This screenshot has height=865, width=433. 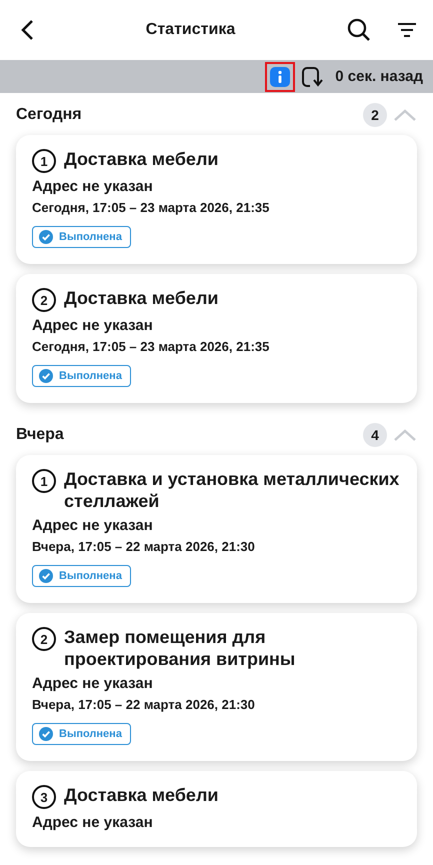 I want to click on count-badge: 2, so click(x=375, y=115).